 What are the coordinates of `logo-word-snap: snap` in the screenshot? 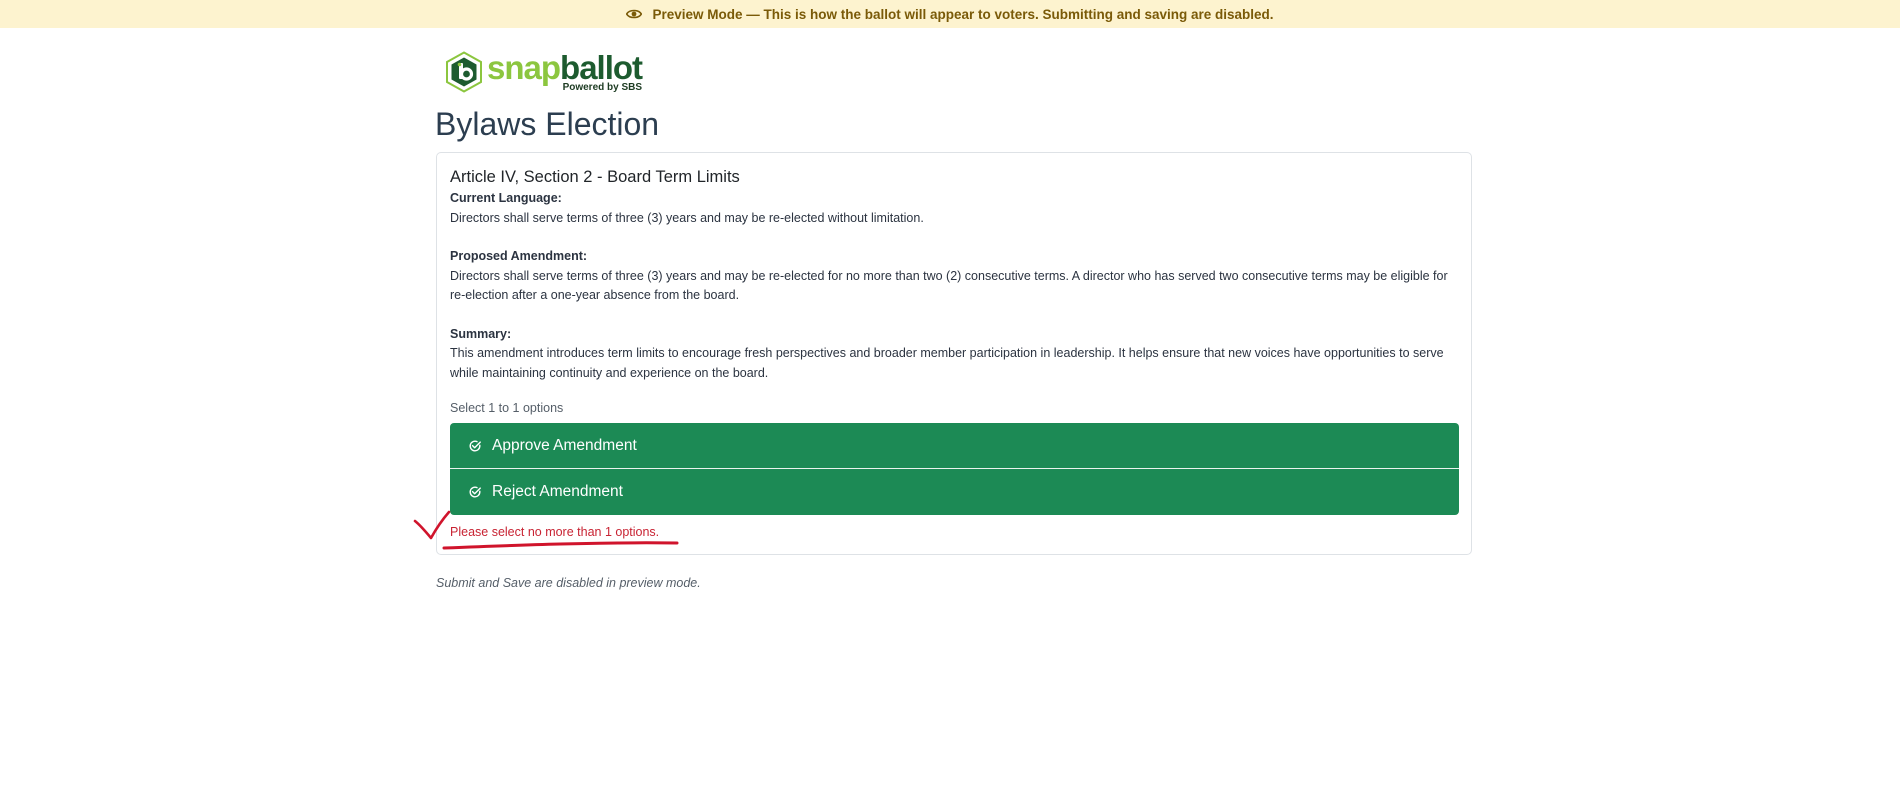 It's located at (524, 67).